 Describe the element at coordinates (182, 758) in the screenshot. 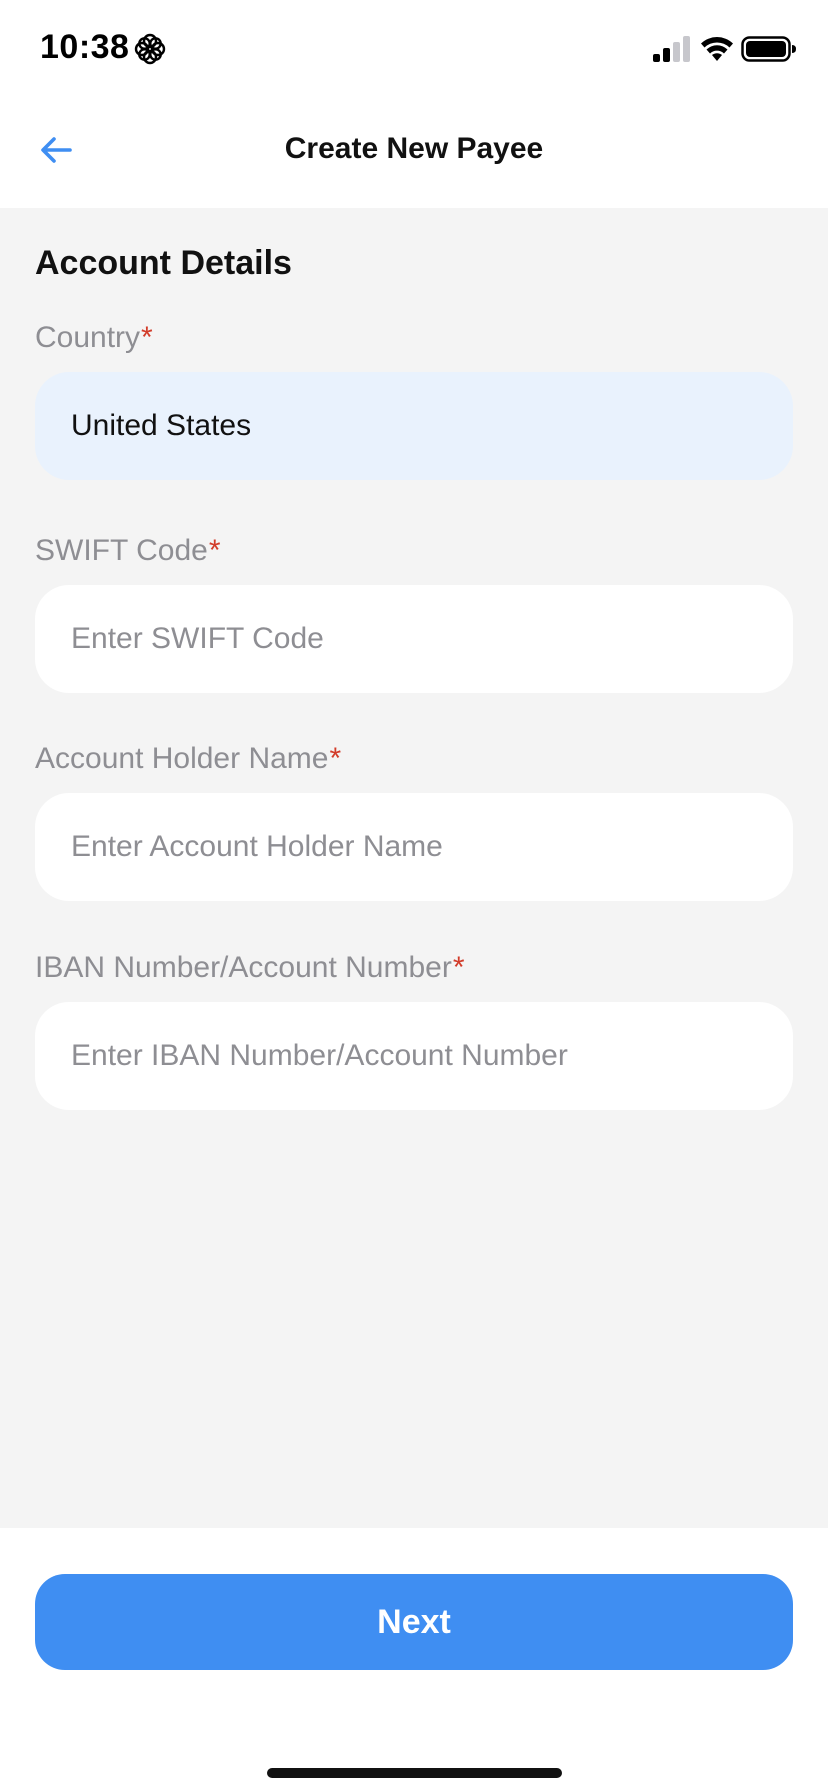

I see `account-holder-name-label-text: Account Holder Name` at that location.